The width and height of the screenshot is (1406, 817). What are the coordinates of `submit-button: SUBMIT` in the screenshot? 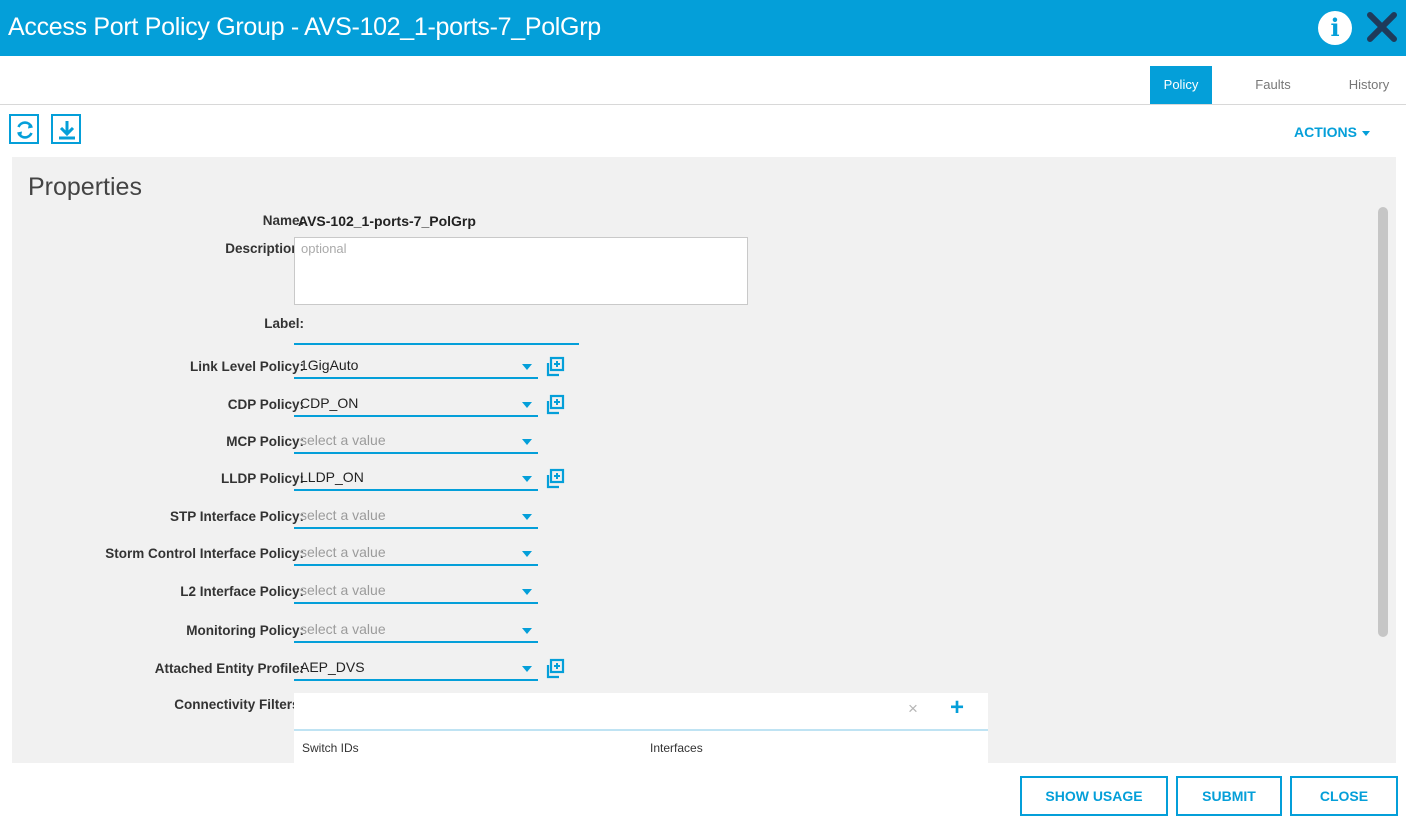 It's located at (1229, 796).